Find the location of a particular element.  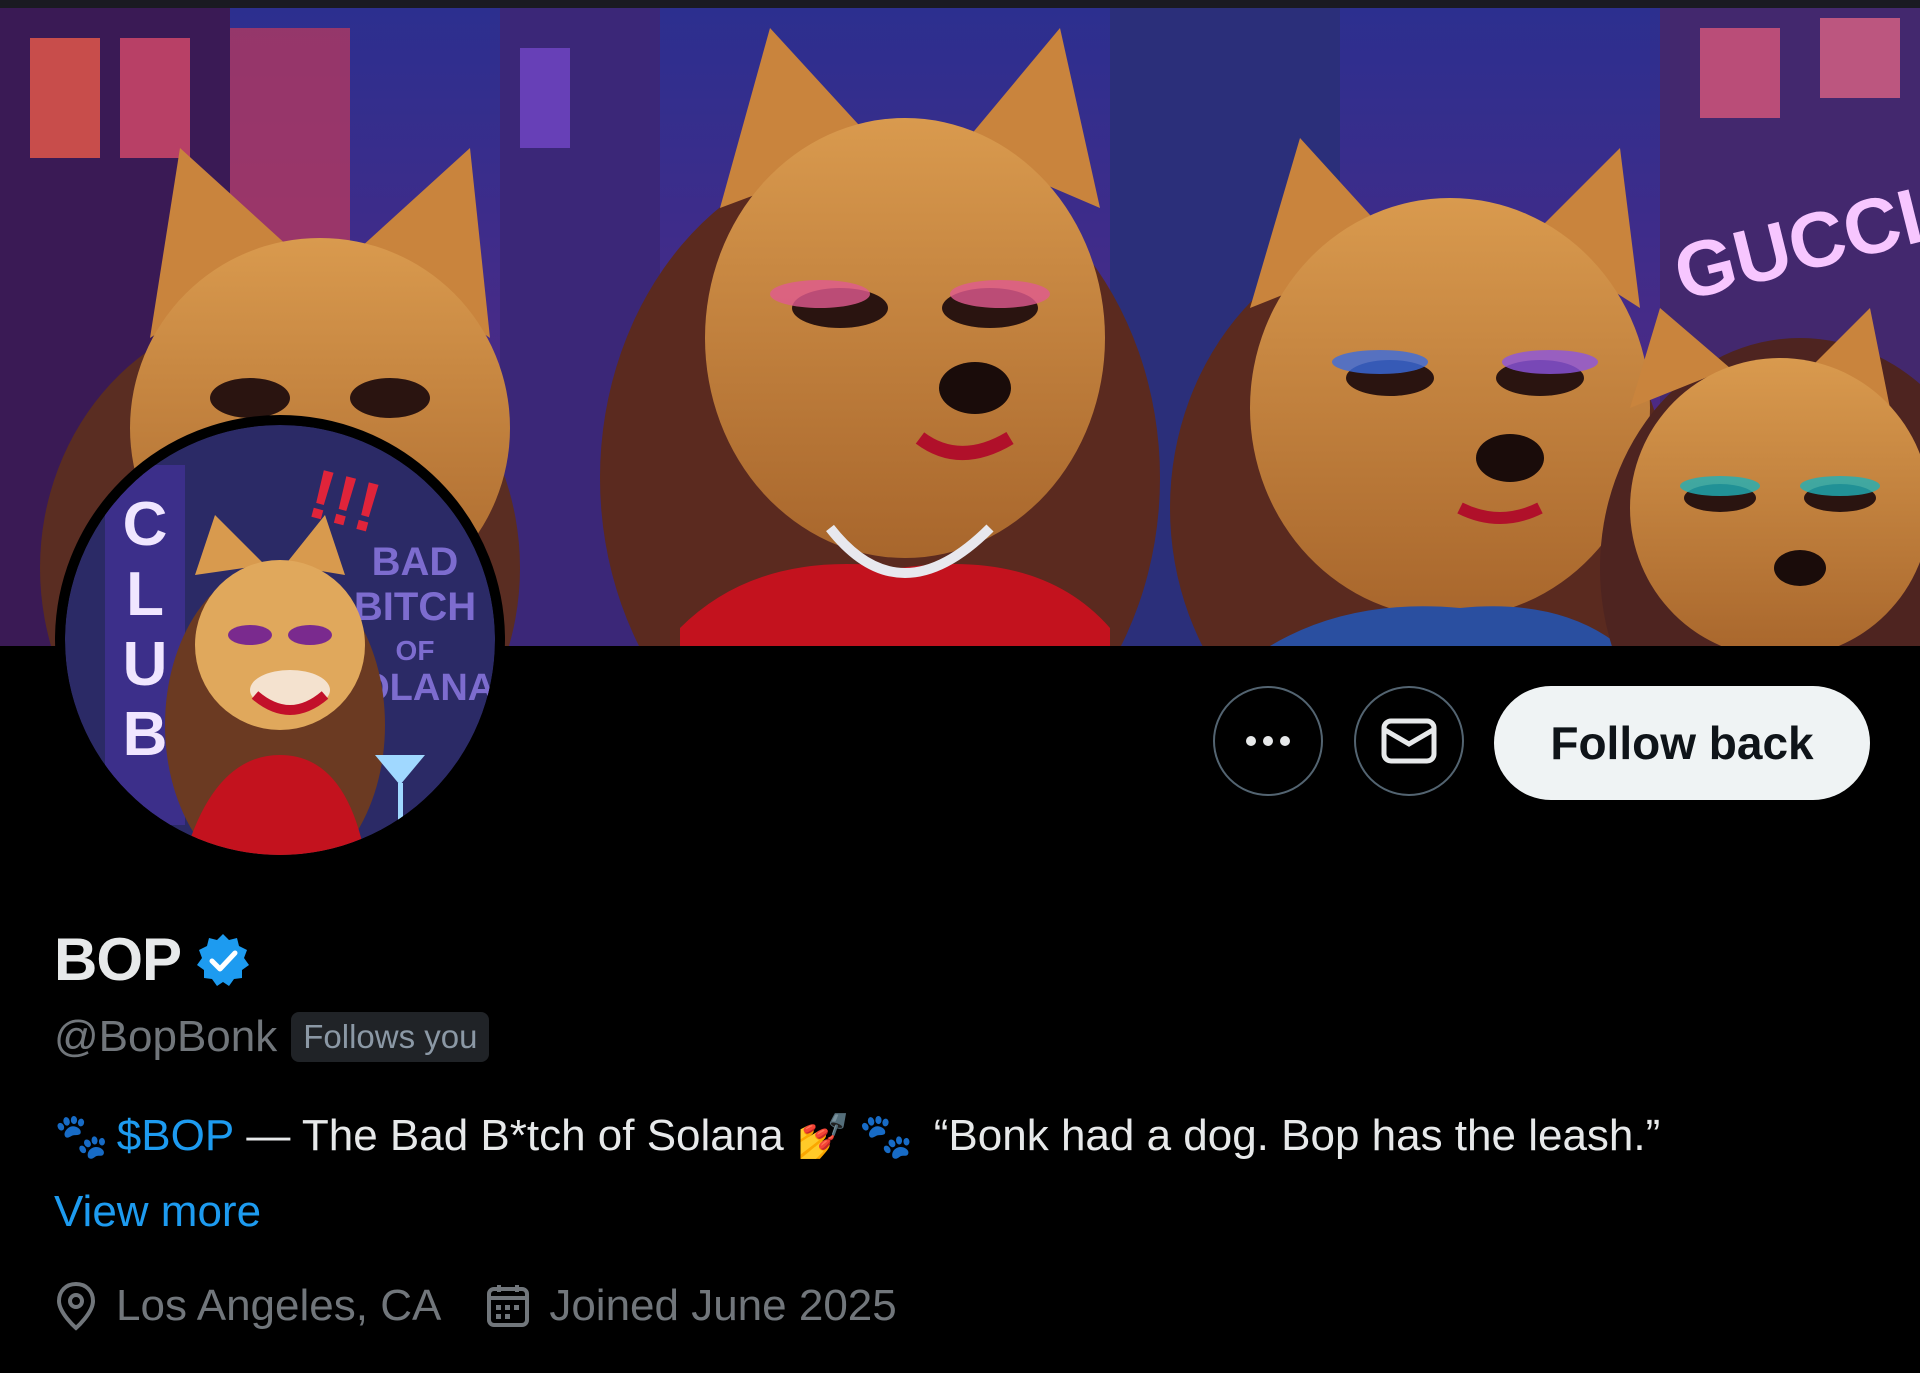

ellipsis-icon is located at coordinates (1268, 741).